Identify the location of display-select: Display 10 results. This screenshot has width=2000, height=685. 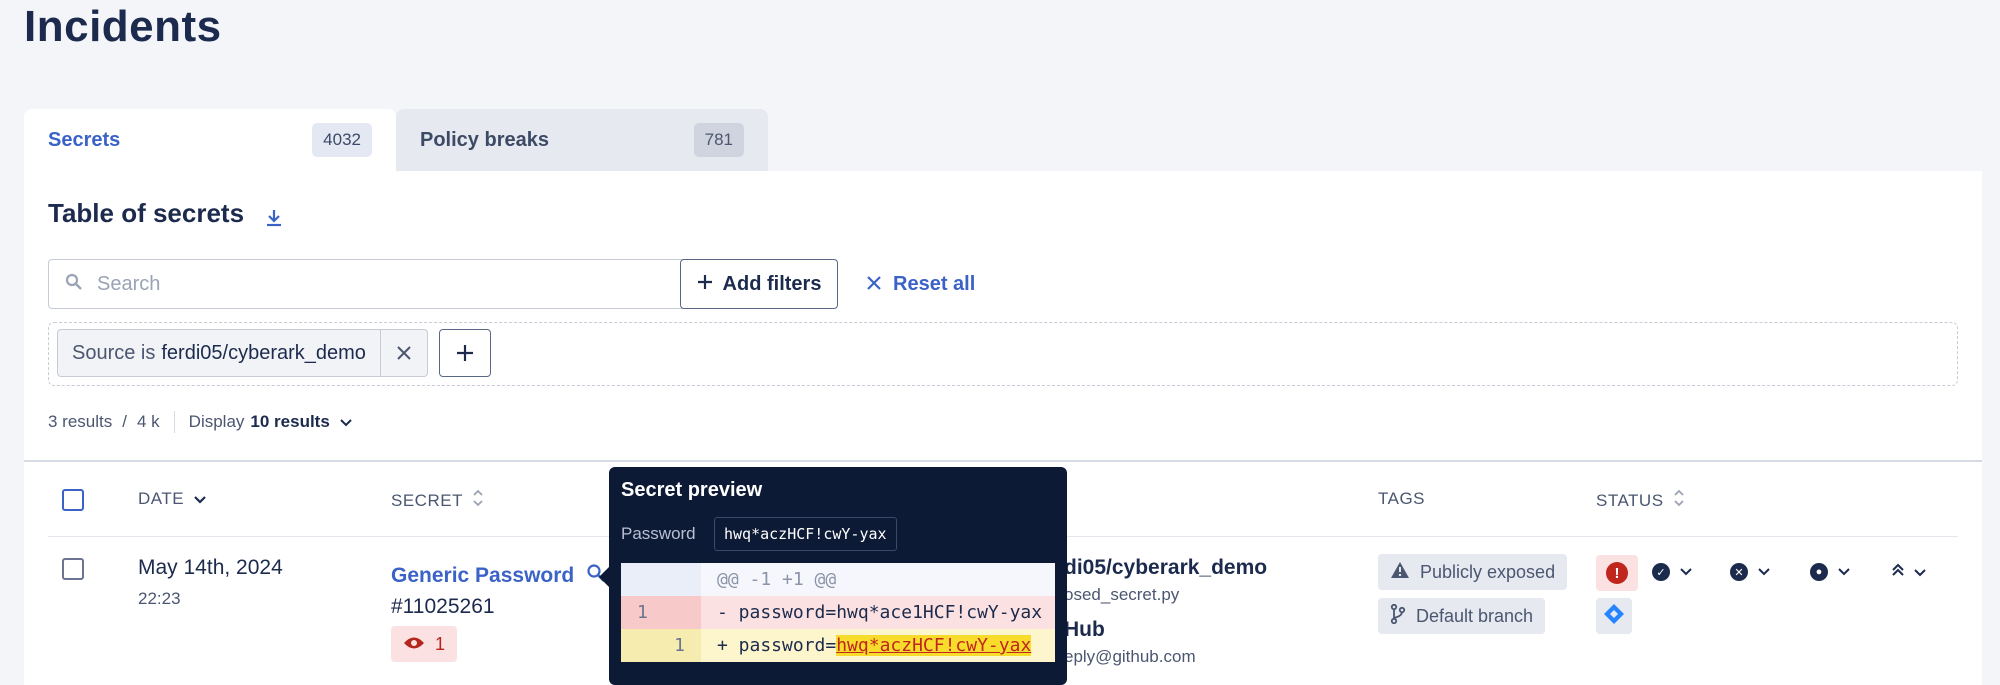
(259, 422).